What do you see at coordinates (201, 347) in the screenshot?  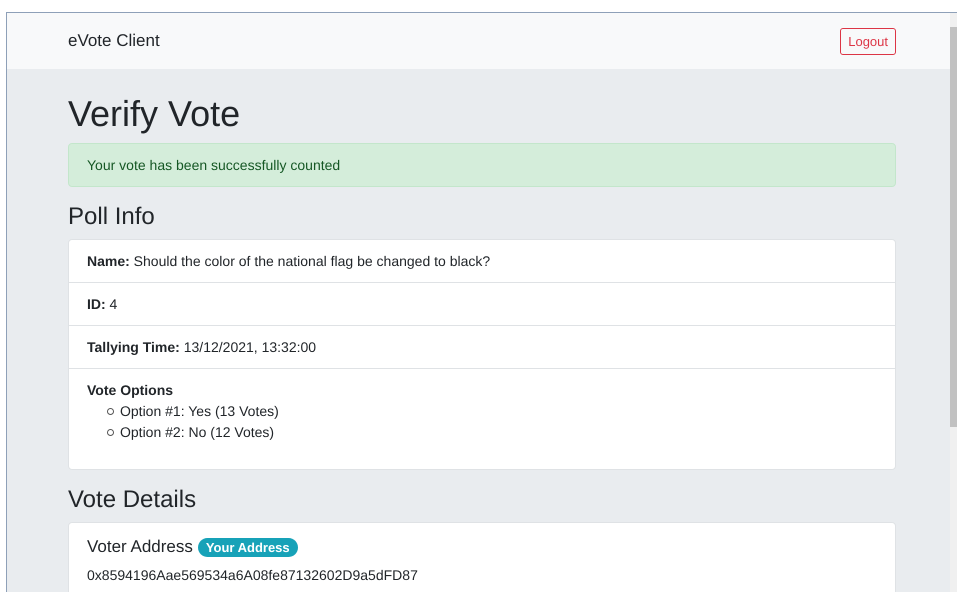 I see `info-text: Tallying Time: 13/12/2021, 13:32:00` at bounding box center [201, 347].